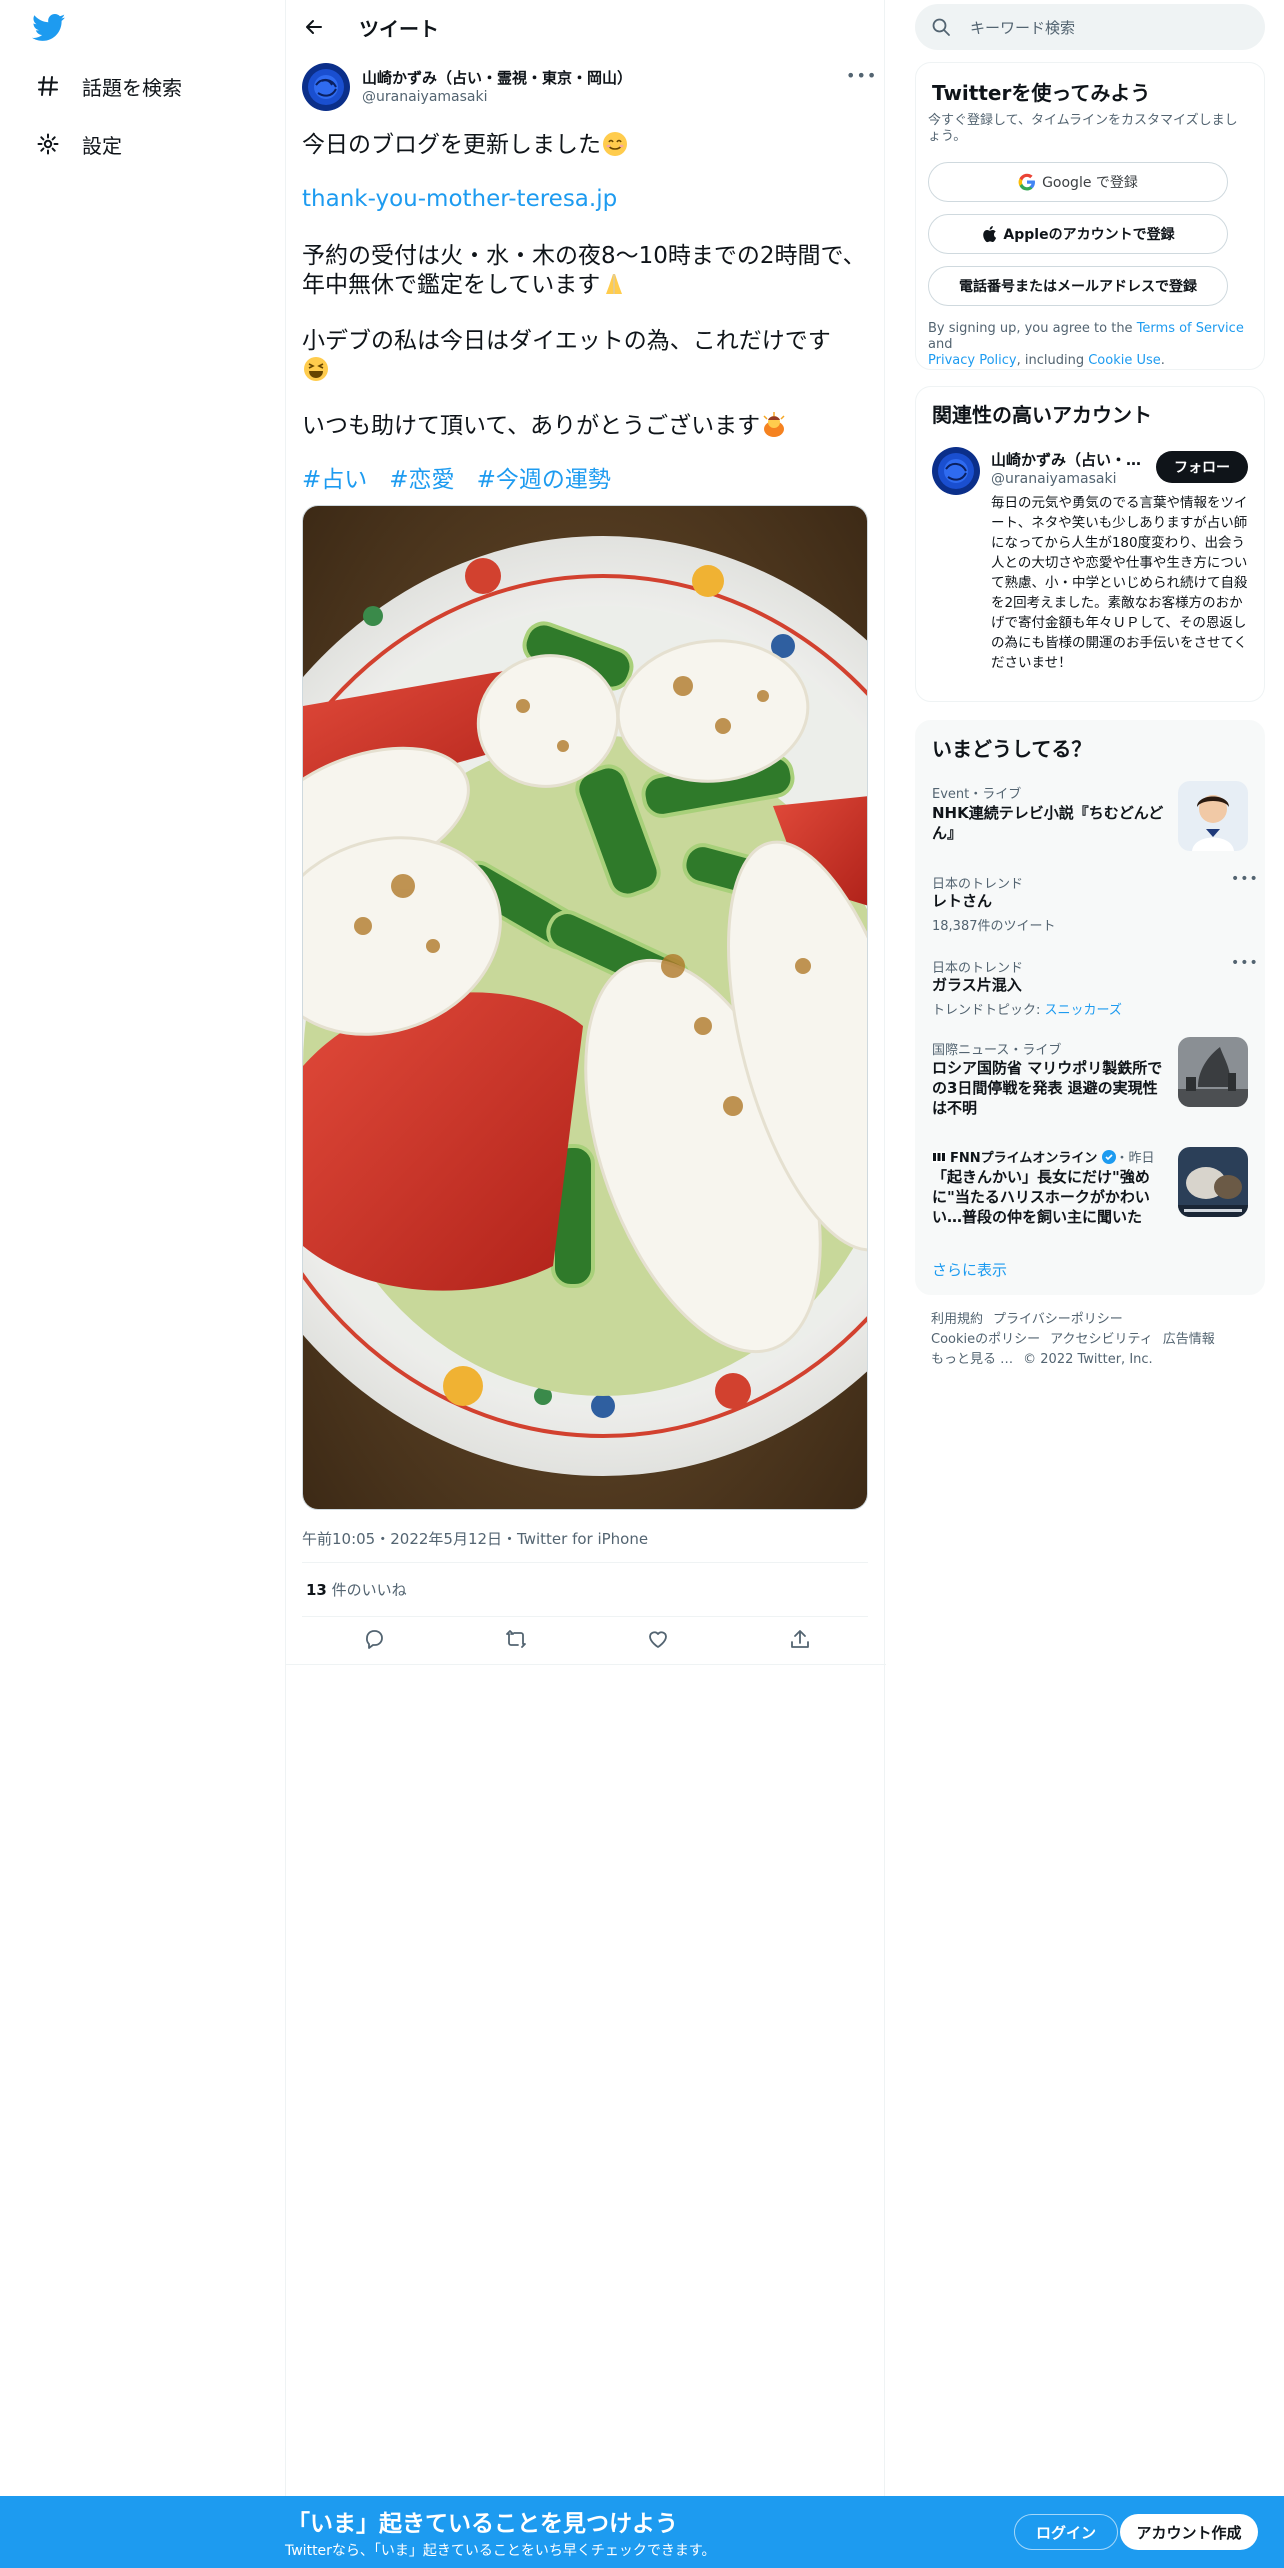  What do you see at coordinates (531, 426) in the screenshot?
I see `tweet-text: いつも助けて頂いて、ありがとうございます` at bounding box center [531, 426].